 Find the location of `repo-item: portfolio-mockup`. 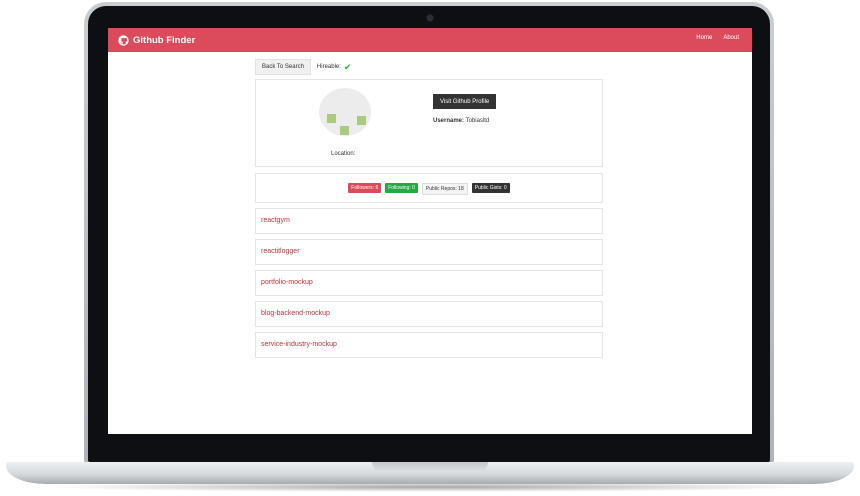

repo-item: portfolio-mockup is located at coordinates (429, 283).